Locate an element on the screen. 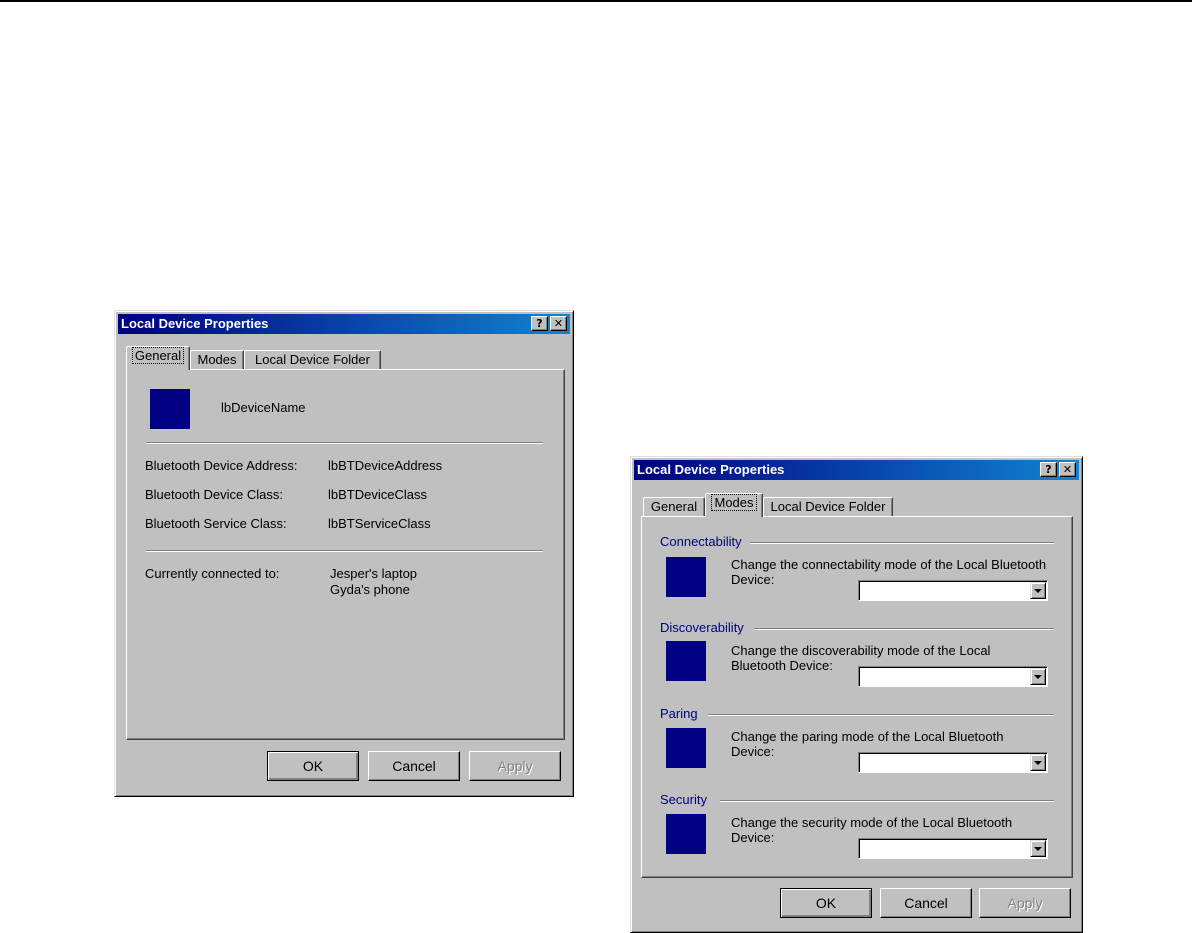  connected-device-2: Gyda's phone is located at coordinates (370, 589).